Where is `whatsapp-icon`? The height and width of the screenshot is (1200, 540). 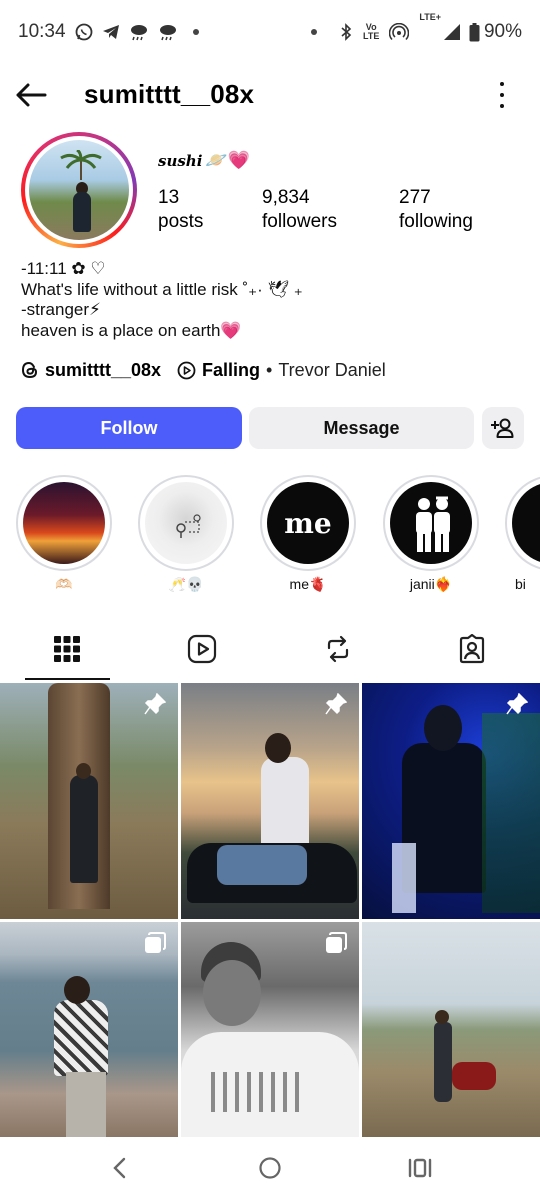
whatsapp-icon is located at coordinates (84, 32).